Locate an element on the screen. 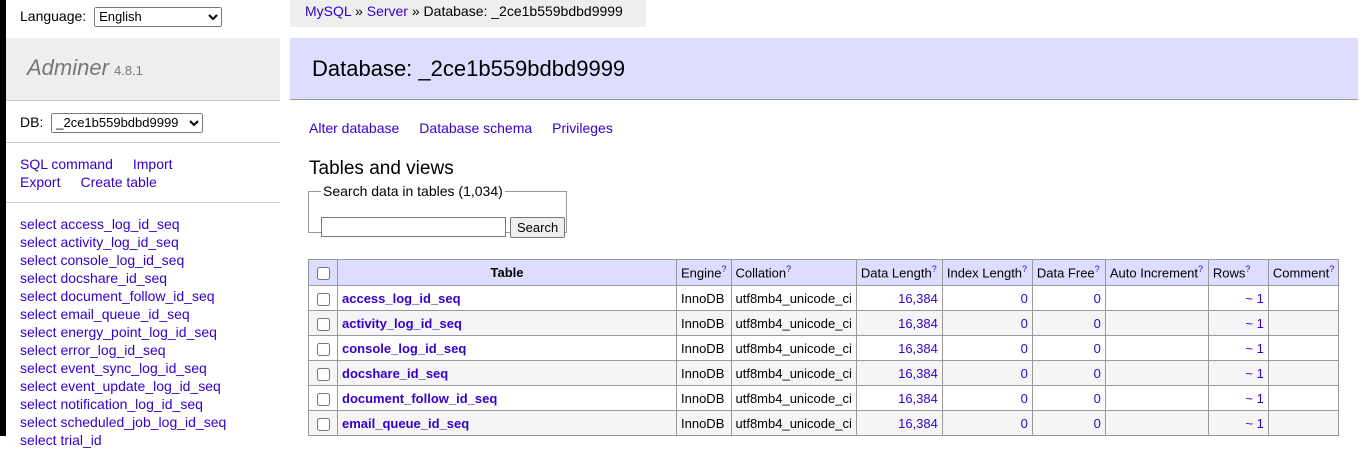 This screenshot has height=449, width=1369. sidebar-table-link: select event_update_log_id_seq is located at coordinates (120, 386).